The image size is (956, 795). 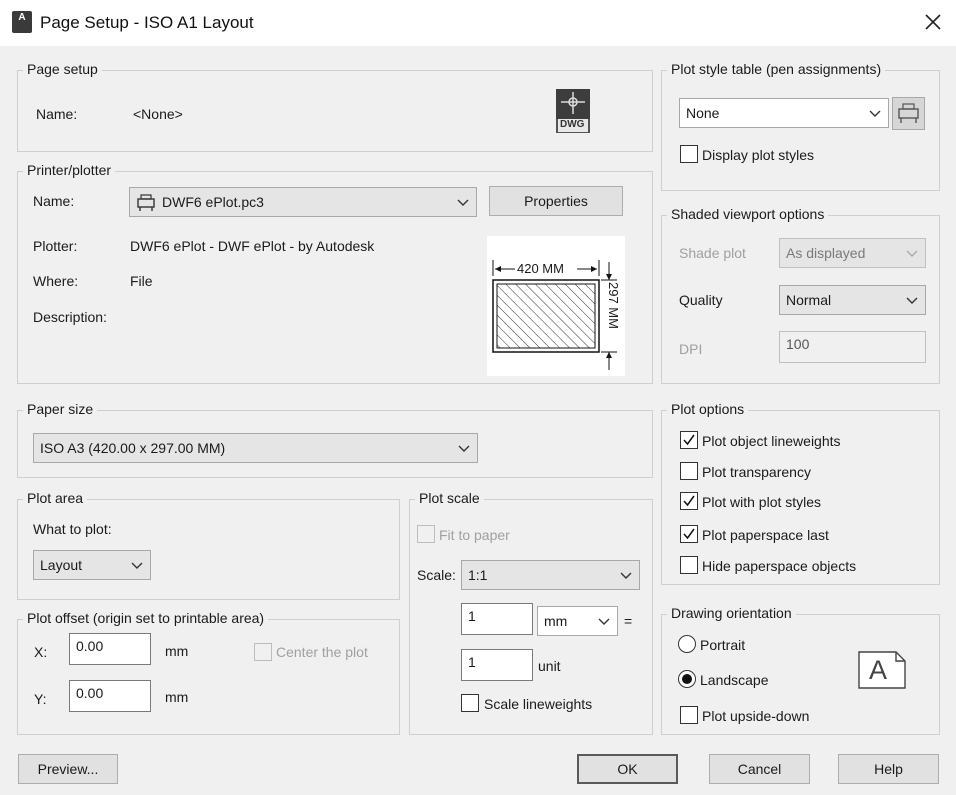 I want to click on fit-to-paper-checkbox, so click(x=426, y=534).